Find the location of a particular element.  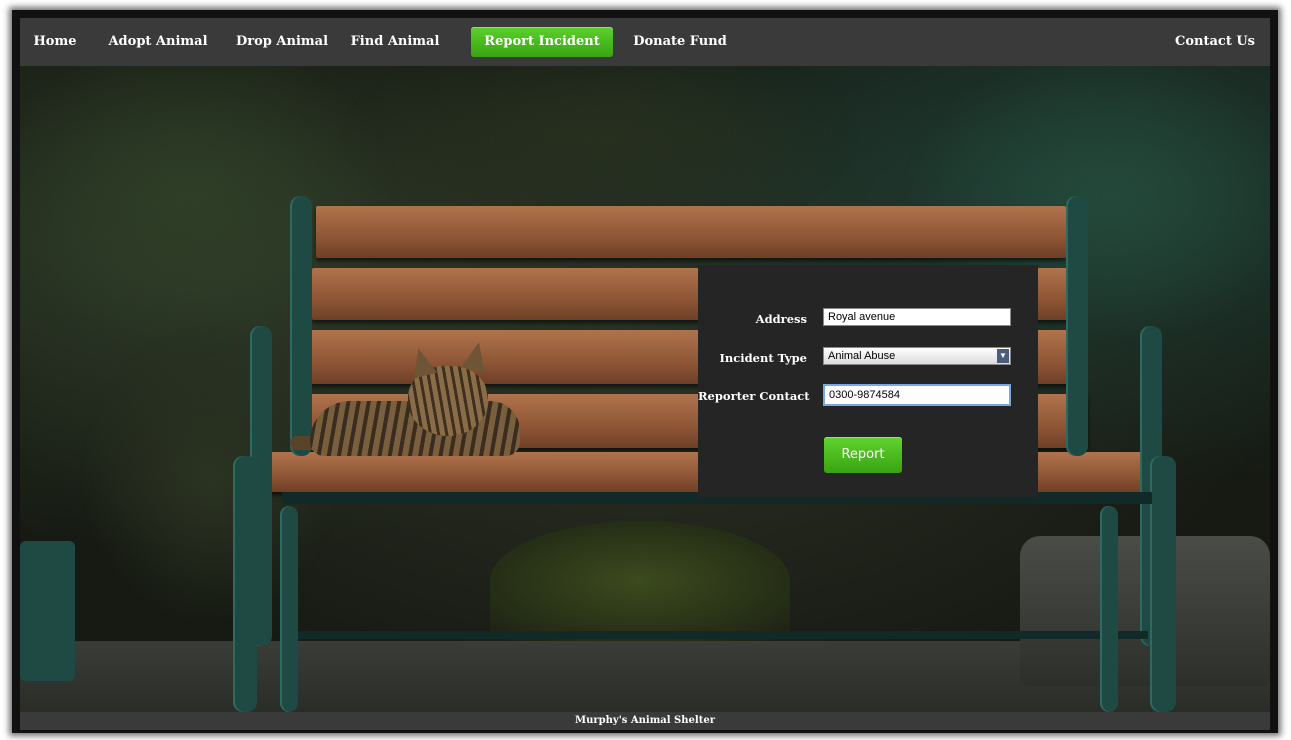

nav-report-incident: Report Incident is located at coordinates (542, 42).